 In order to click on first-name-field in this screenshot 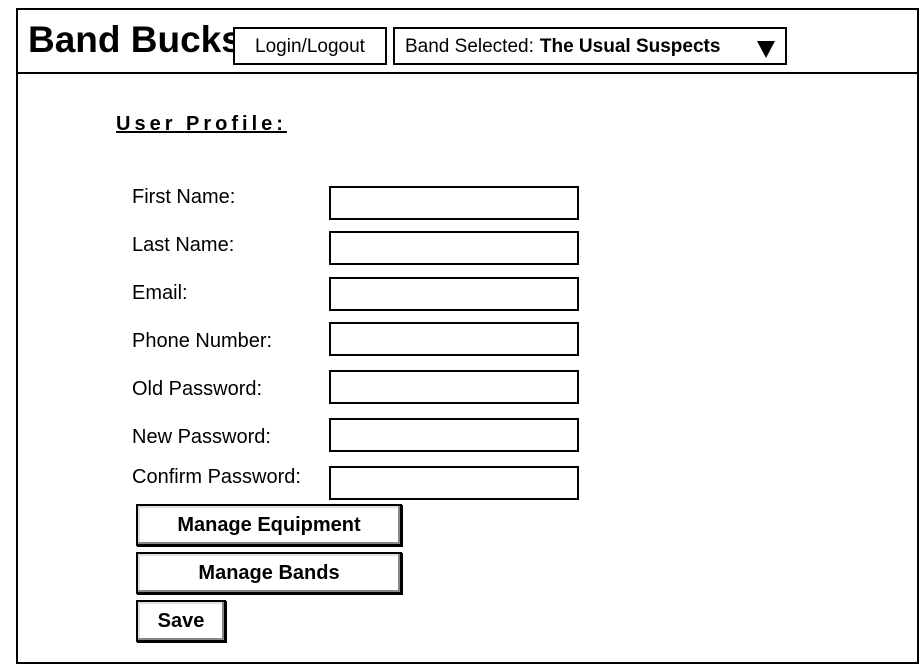, I will do `click(454, 203)`.